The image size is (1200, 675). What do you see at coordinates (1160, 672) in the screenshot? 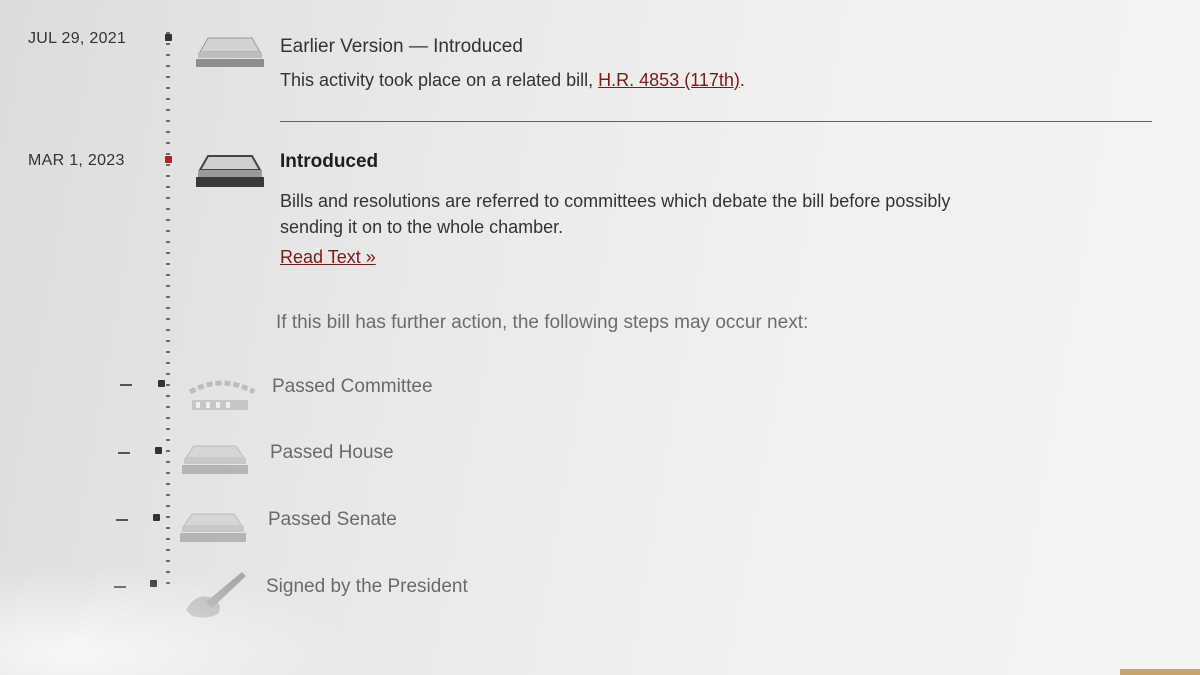
I see `bottom-edge` at bounding box center [1160, 672].